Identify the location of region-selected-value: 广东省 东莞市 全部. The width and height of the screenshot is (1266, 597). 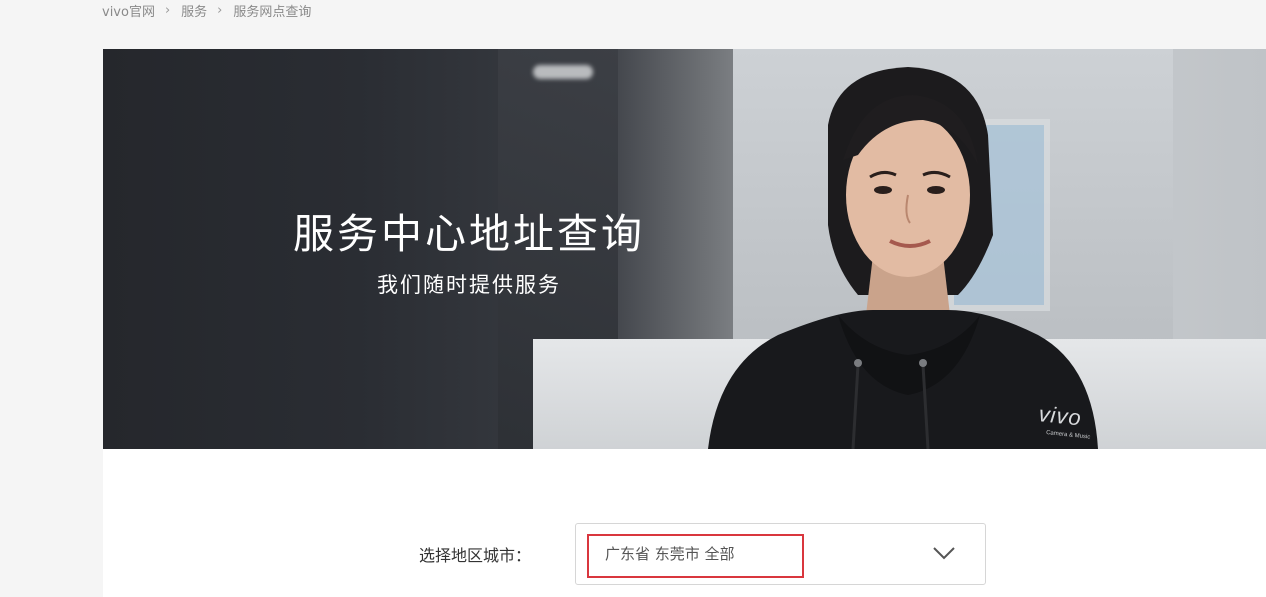
(670, 554).